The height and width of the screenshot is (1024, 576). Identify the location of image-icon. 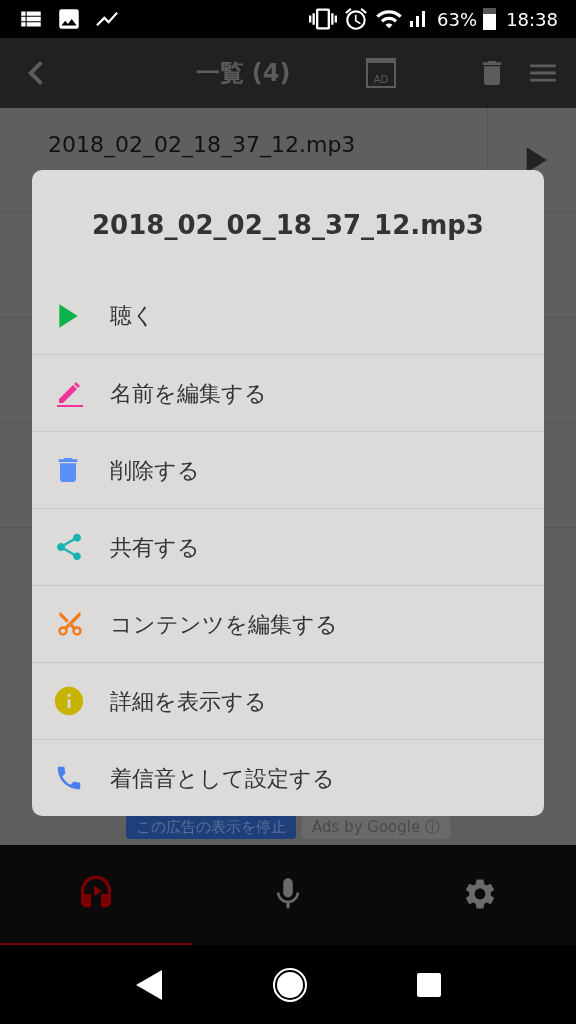
(69, 19).